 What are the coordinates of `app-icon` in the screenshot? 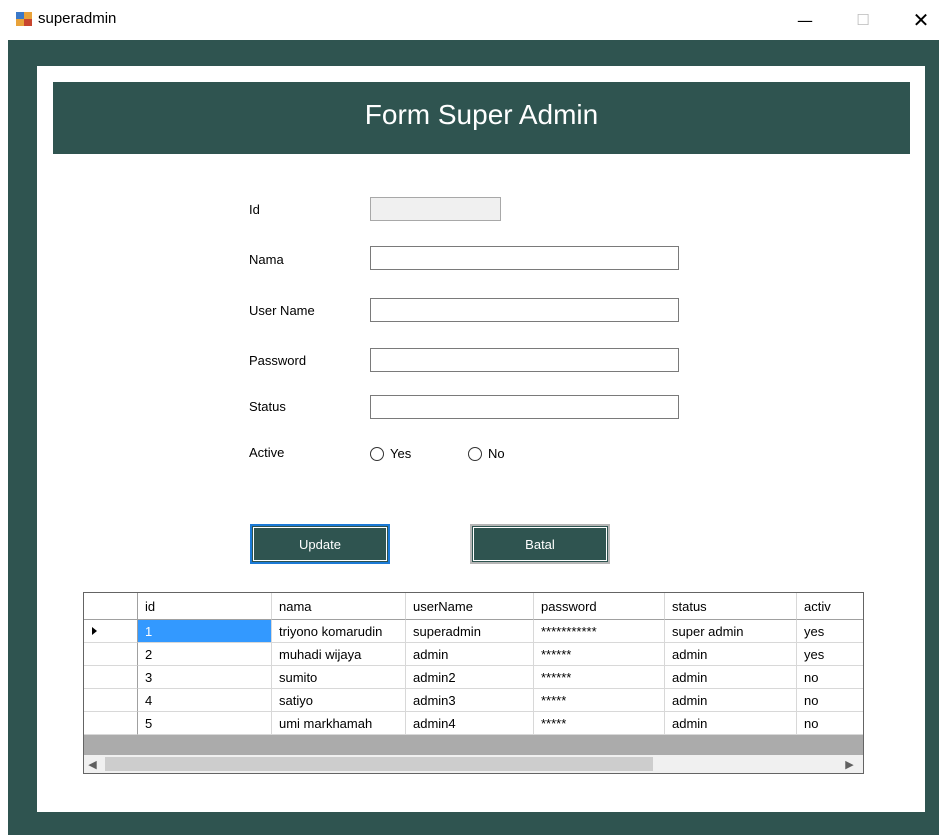 It's located at (24, 19).